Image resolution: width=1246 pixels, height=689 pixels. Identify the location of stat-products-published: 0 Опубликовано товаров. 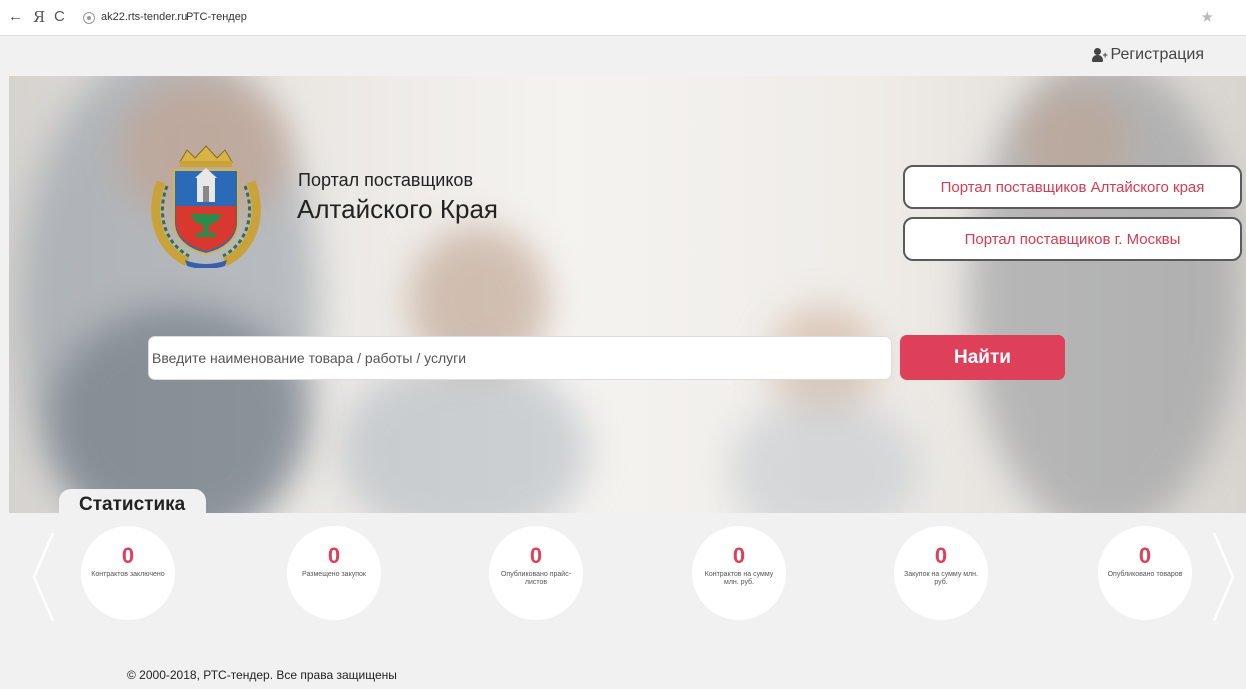
(1145, 573).